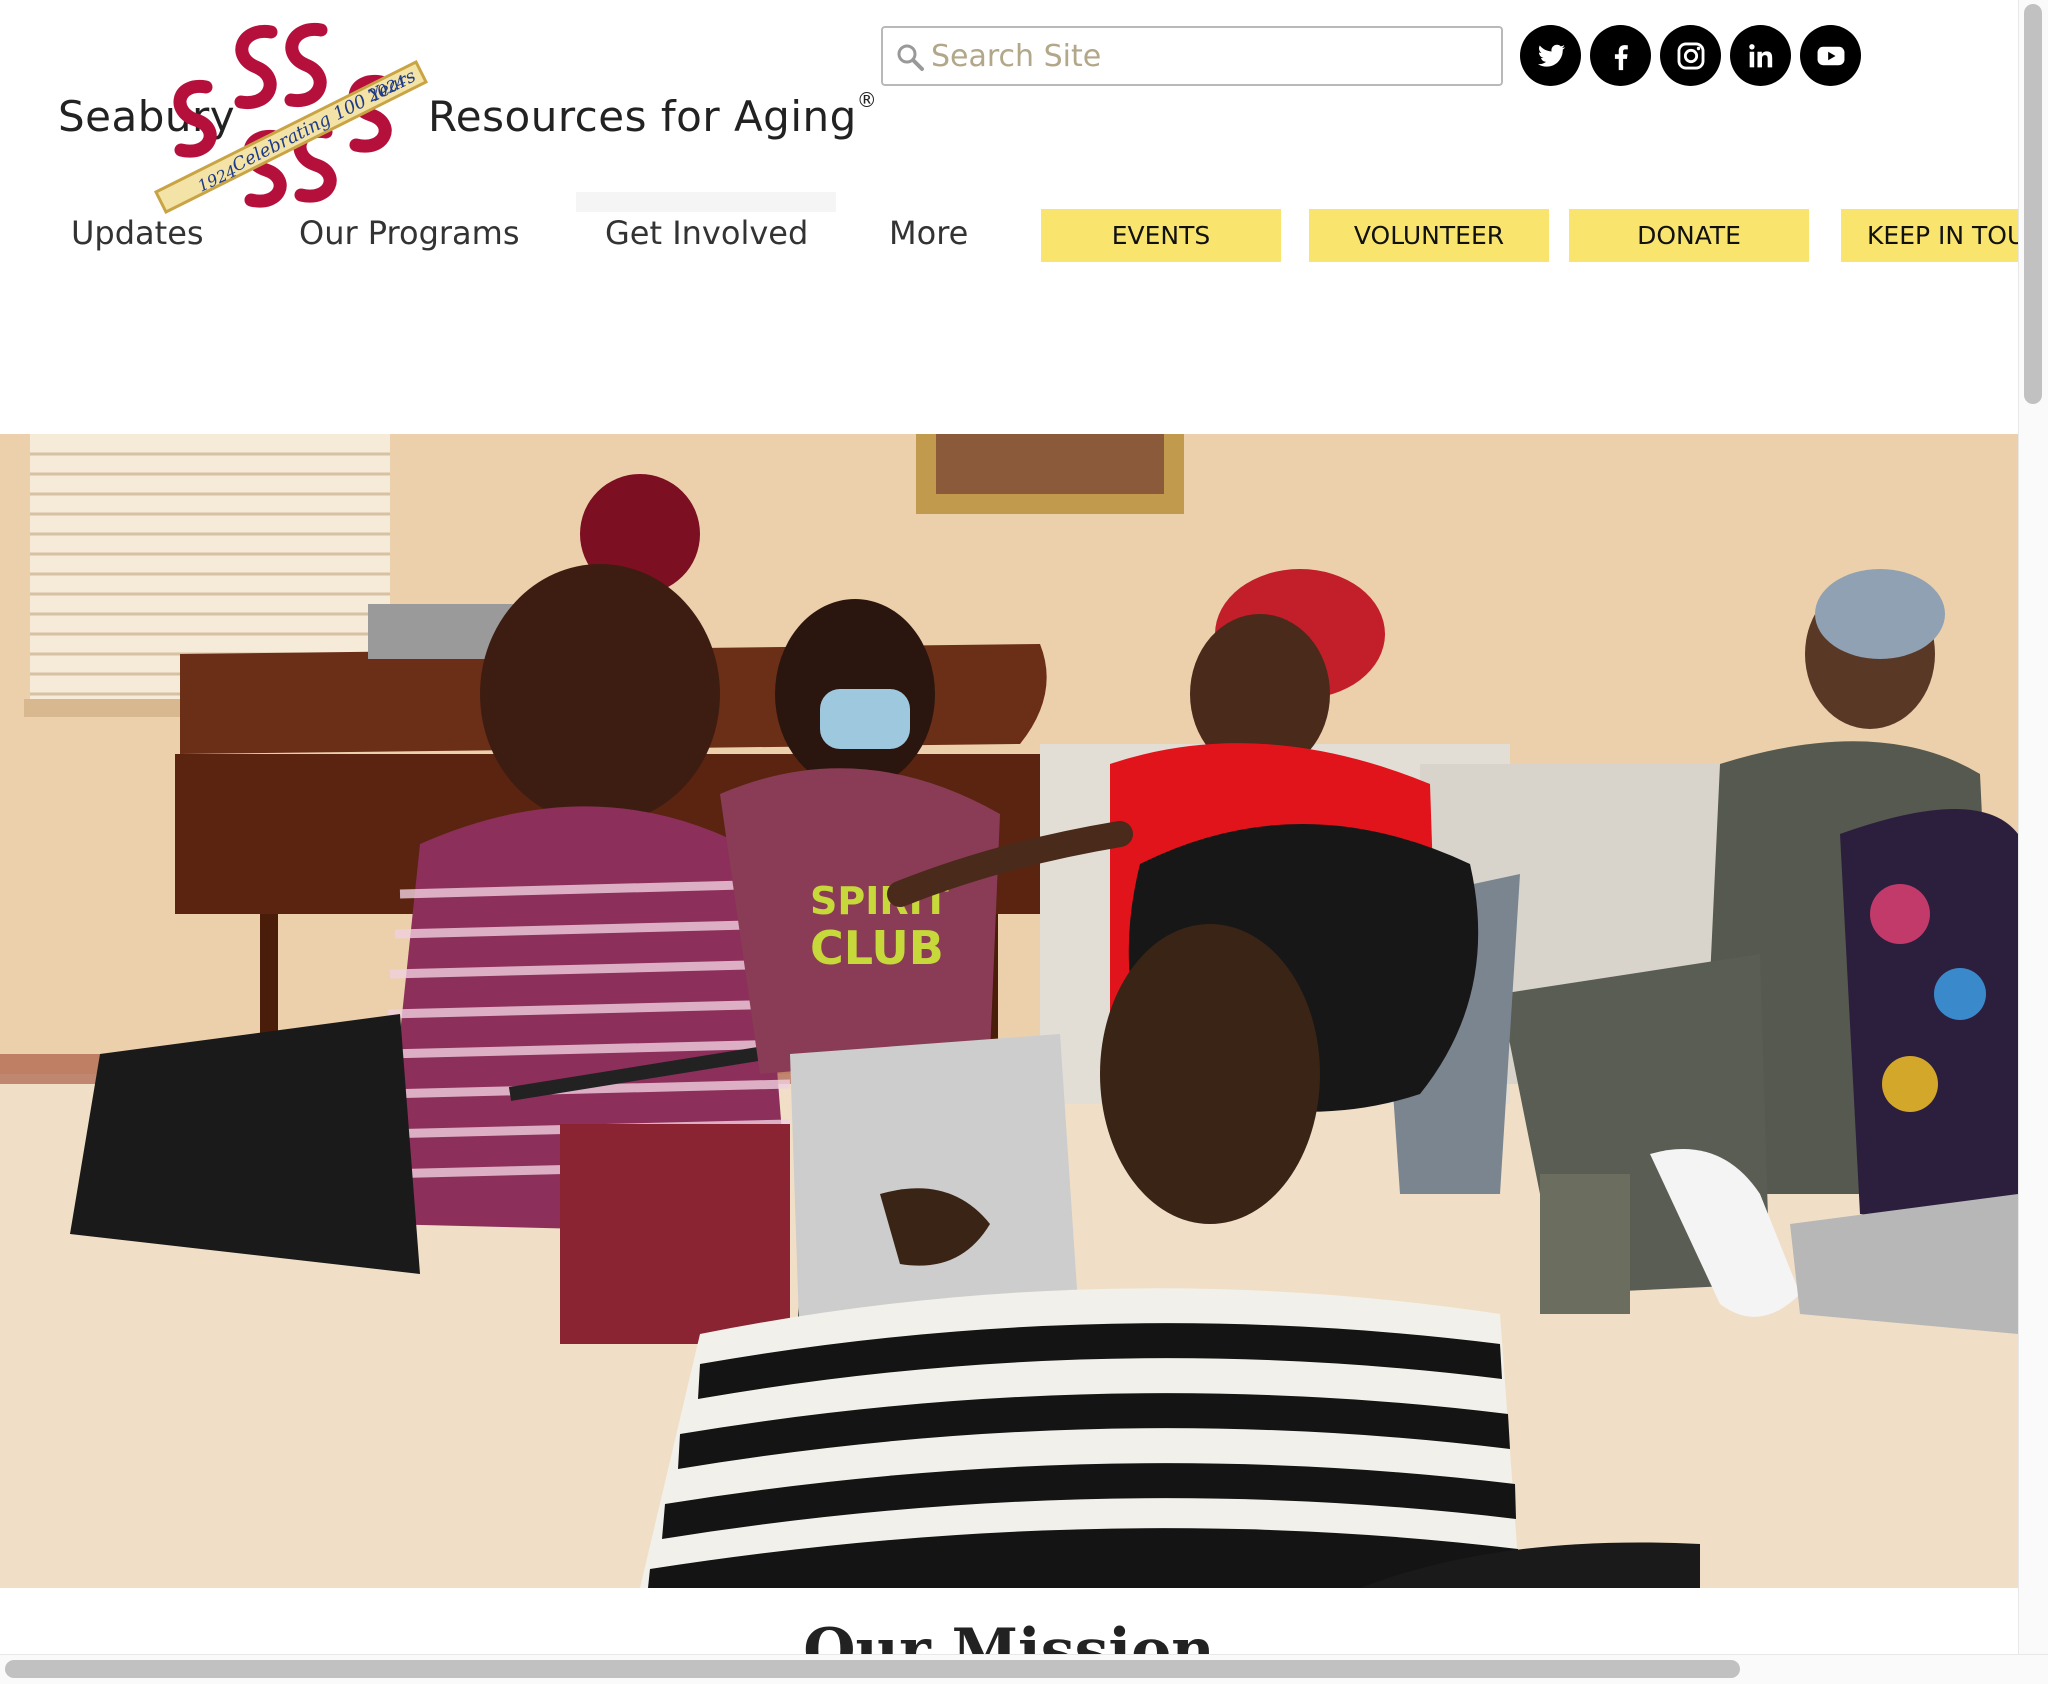 The width and height of the screenshot is (2048, 1684). Describe the element at coordinates (910, 57) in the screenshot. I see `search-icon` at that location.